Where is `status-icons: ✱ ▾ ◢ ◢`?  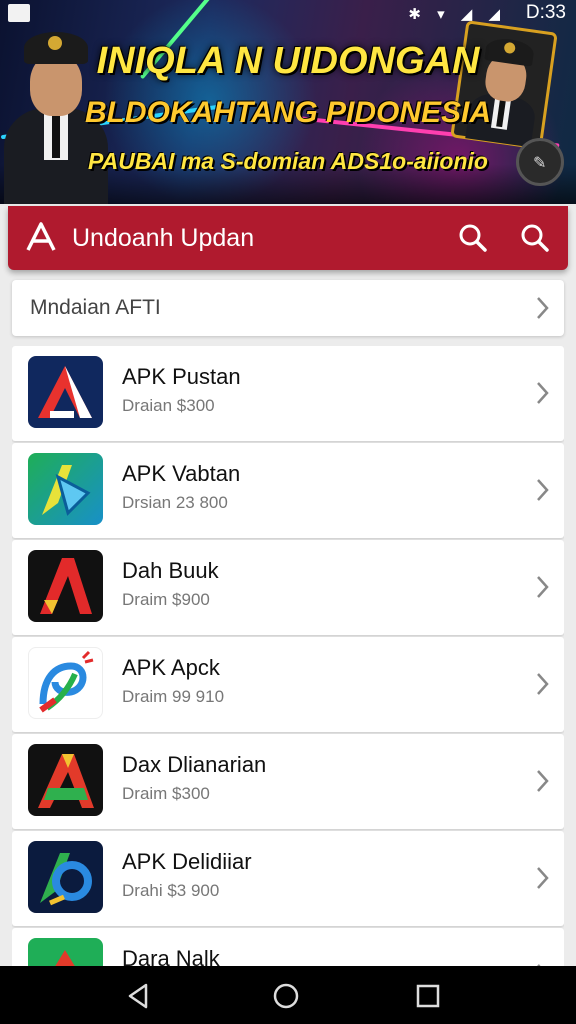 status-icons: ✱ ▾ ◢ ◢ is located at coordinates (457, 14).